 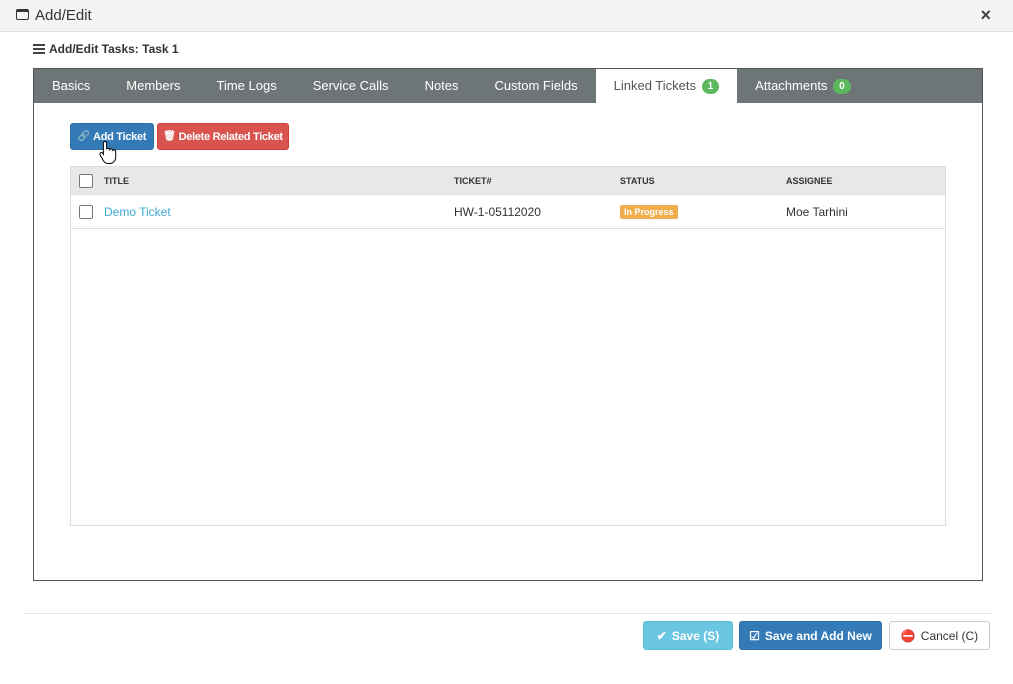 What do you see at coordinates (71, 86) in the screenshot?
I see `tab-basics: Basics` at bounding box center [71, 86].